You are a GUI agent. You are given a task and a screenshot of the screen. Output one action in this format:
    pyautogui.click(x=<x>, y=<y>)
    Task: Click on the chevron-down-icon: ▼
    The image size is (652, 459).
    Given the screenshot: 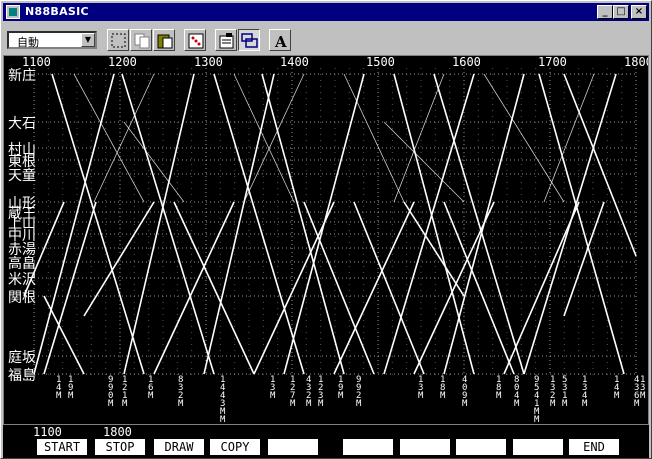 What is the action you would take?
    pyautogui.click(x=88, y=40)
    